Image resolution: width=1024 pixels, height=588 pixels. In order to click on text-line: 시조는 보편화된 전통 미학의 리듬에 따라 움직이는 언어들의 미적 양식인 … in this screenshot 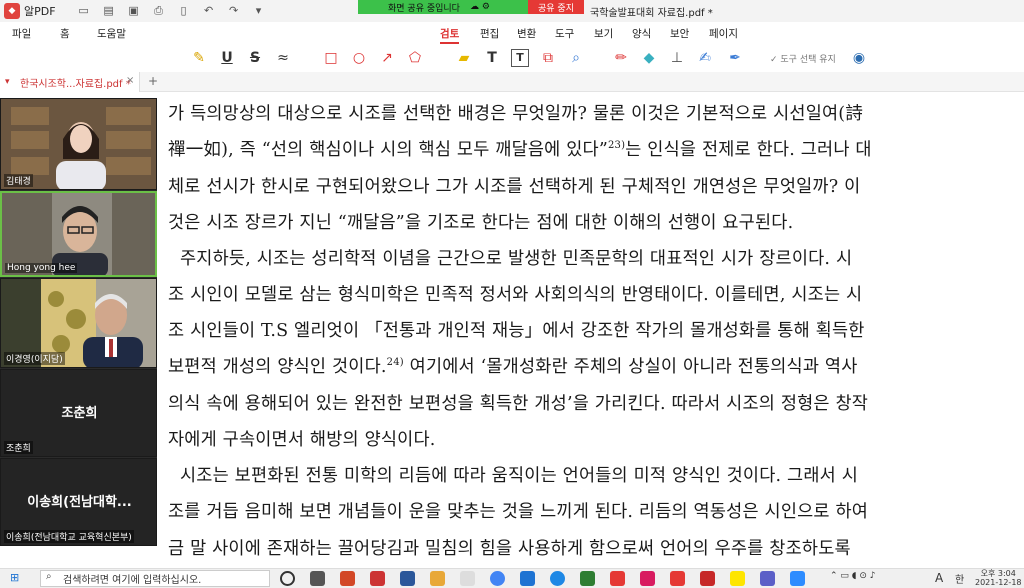, I will do `click(519, 476)`.